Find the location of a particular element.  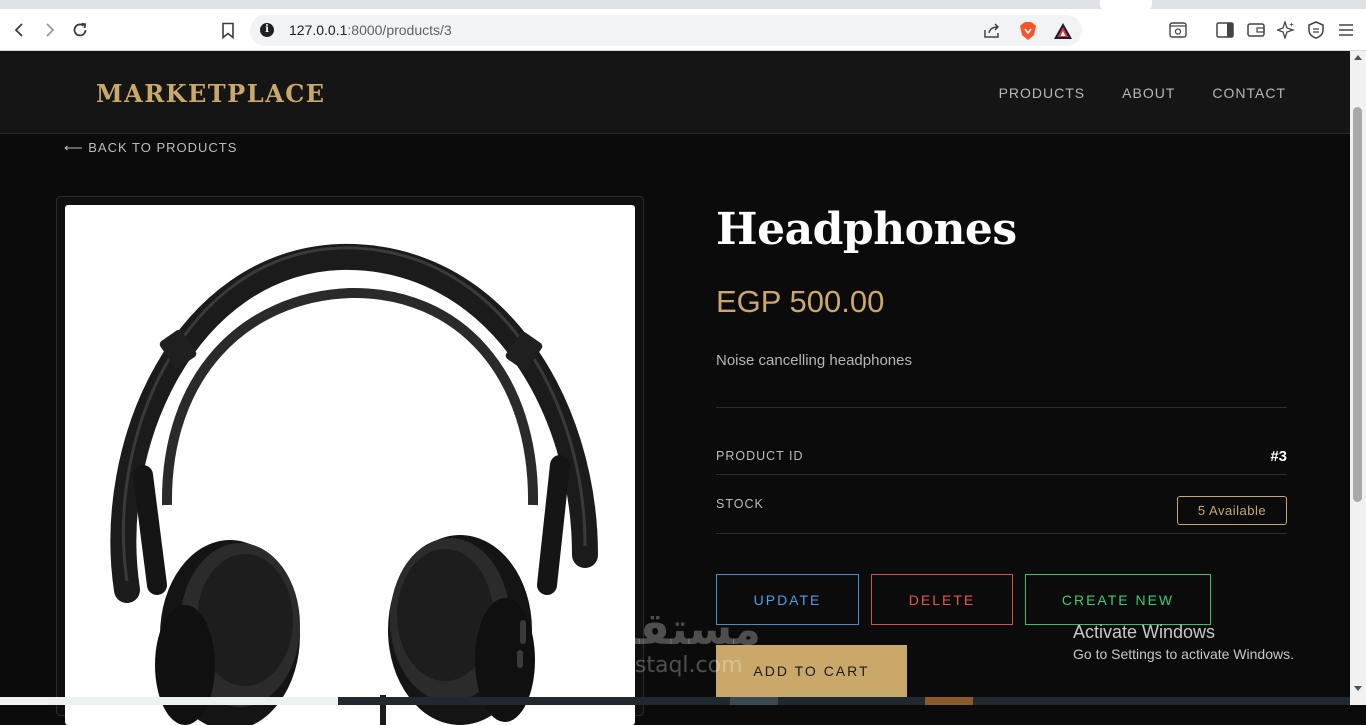

bookmark-icon is located at coordinates (228, 30).